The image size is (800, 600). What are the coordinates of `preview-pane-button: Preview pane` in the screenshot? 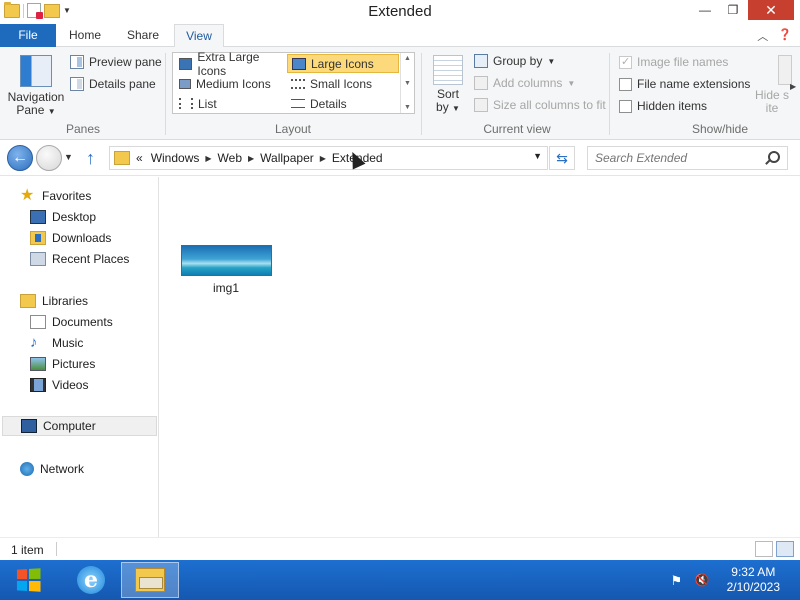 It's located at (116, 62).